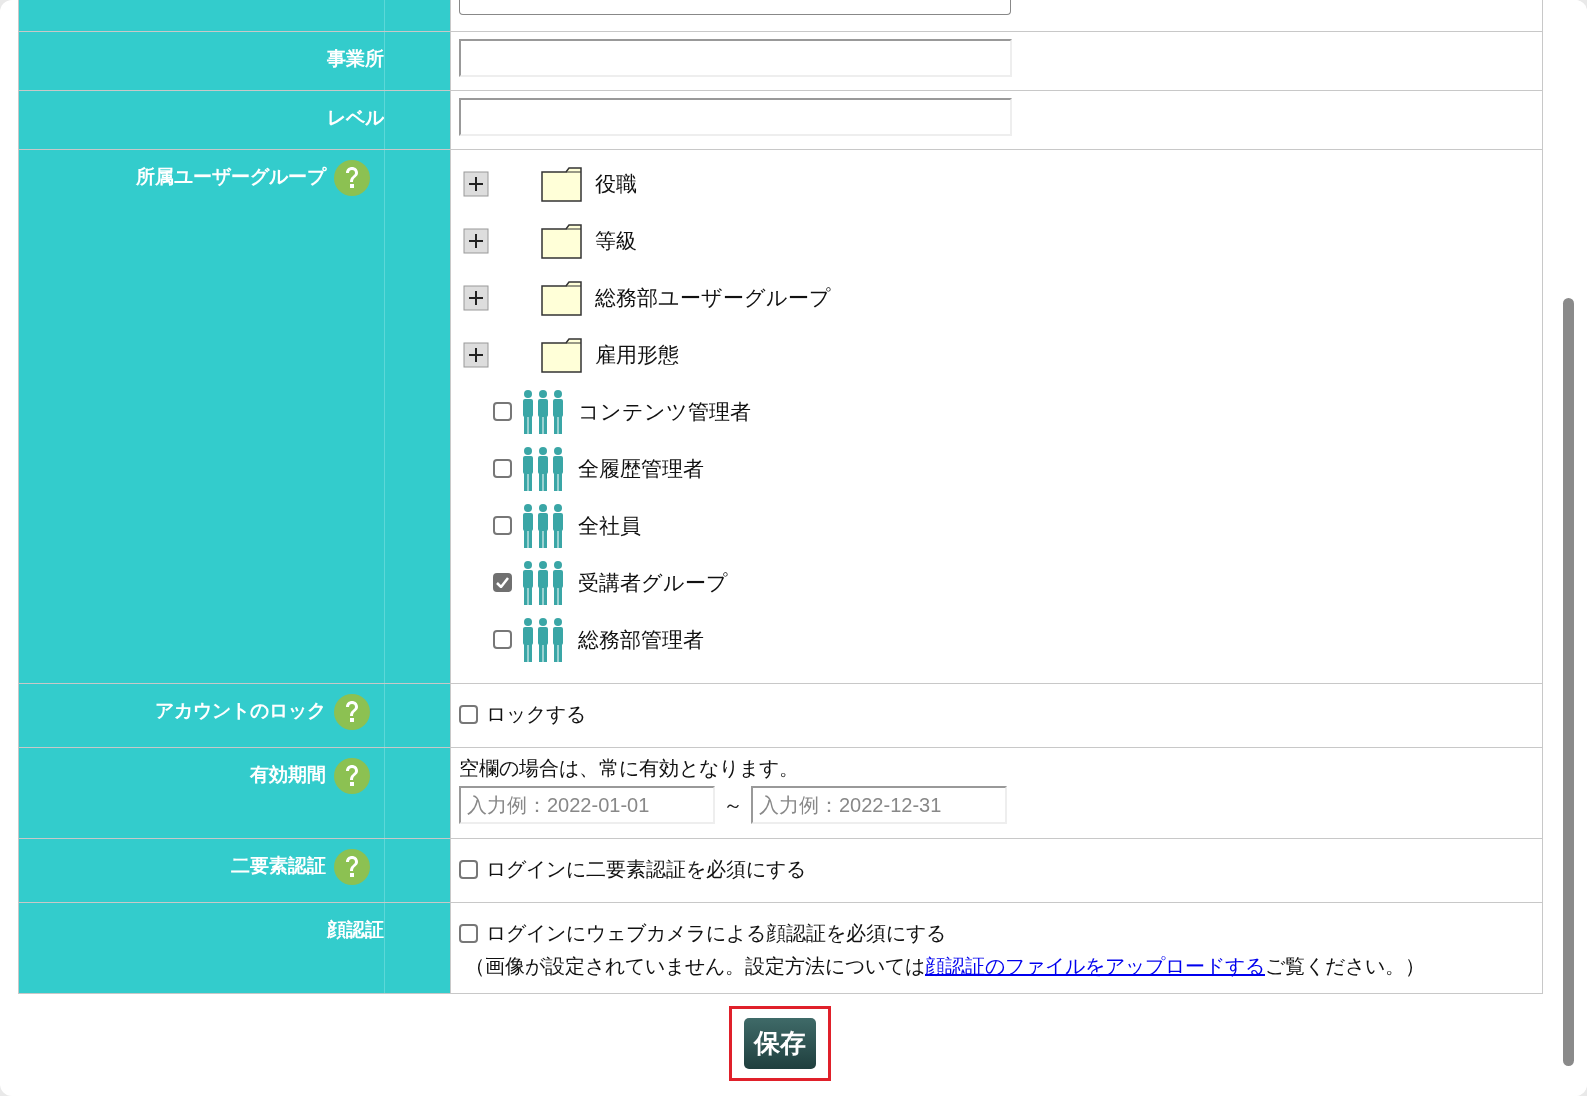 The width and height of the screenshot is (1587, 1096). I want to click on group-name: 全履歴管理者, so click(641, 469).